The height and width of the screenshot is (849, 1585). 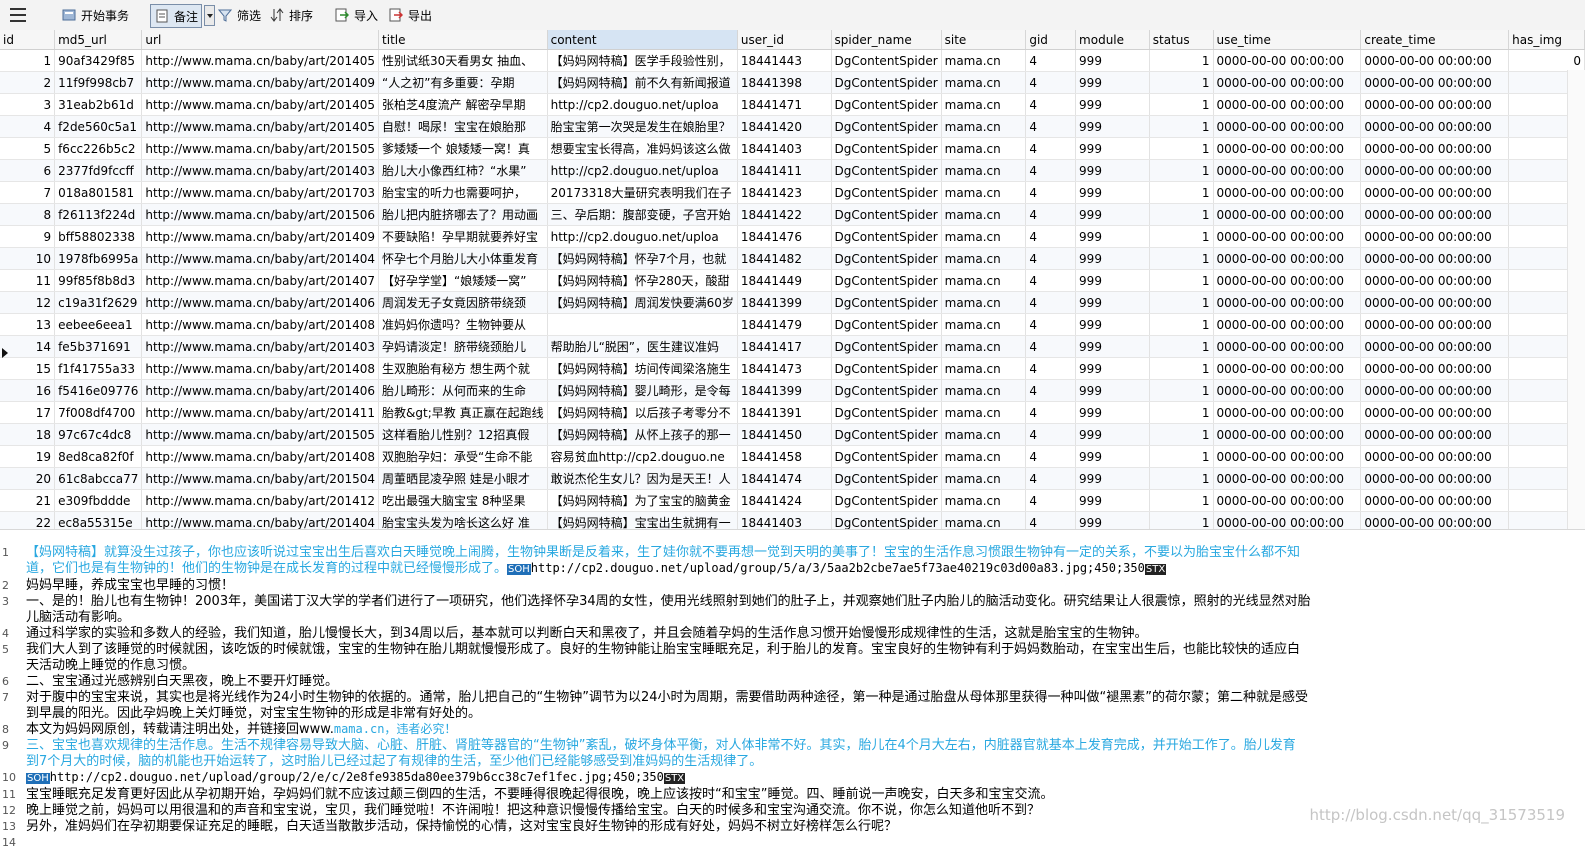 What do you see at coordinates (784, 280) in the screenshot?
I see `cell-user_id: 18441449` at bounding box center [784, 280].